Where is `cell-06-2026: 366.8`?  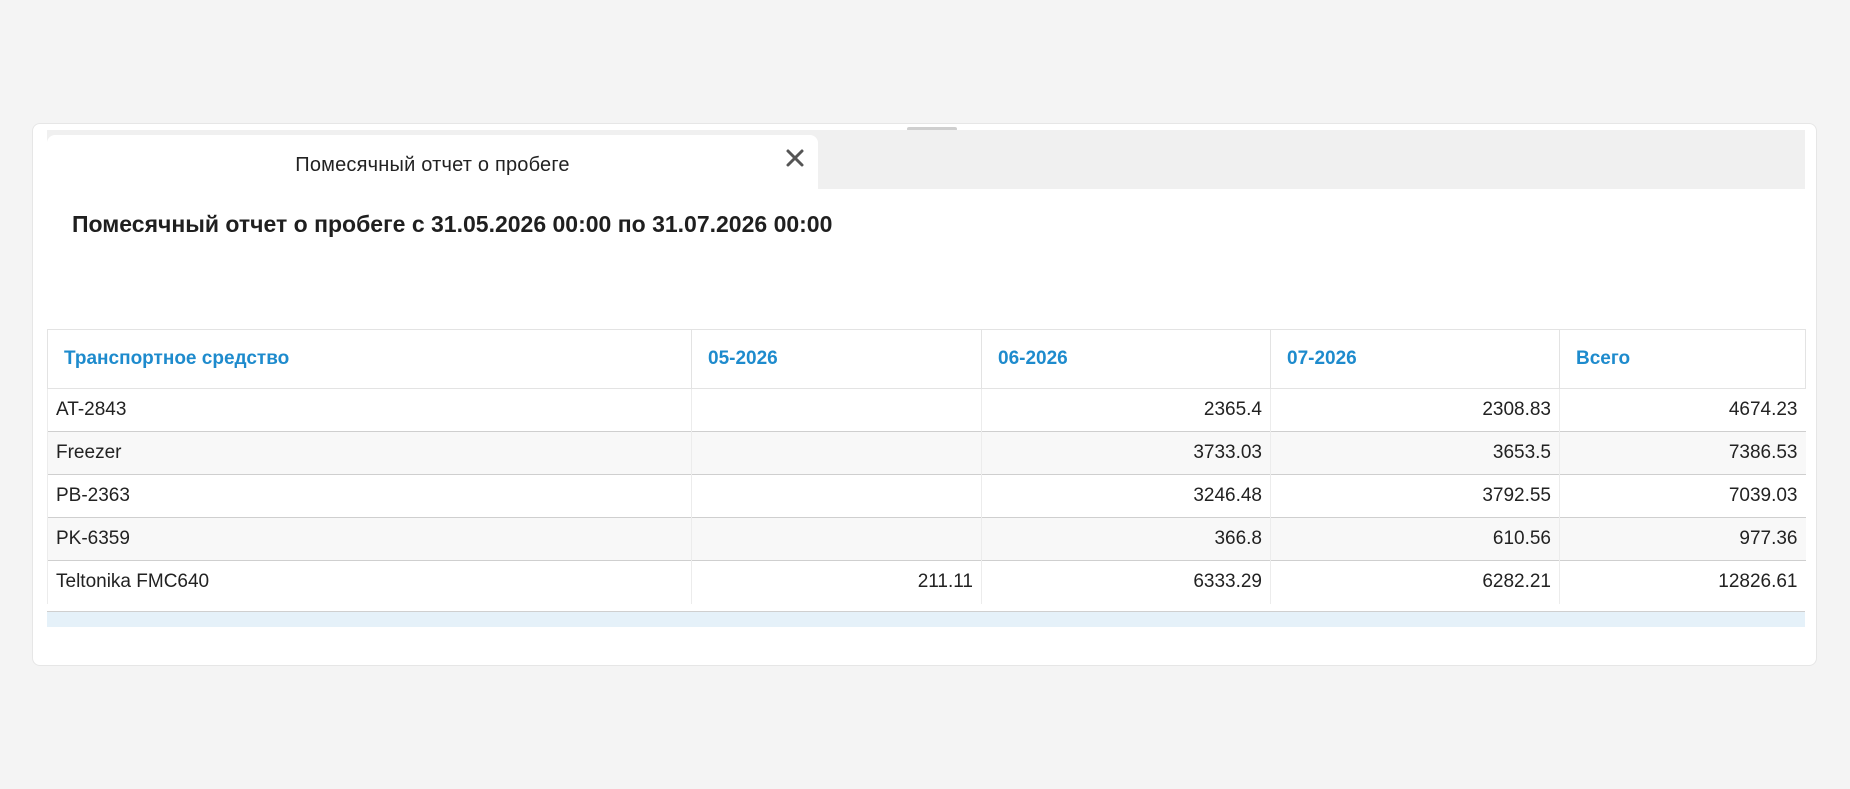 cell-06-2026: 366.8 is located at coordinates (1126, 539).